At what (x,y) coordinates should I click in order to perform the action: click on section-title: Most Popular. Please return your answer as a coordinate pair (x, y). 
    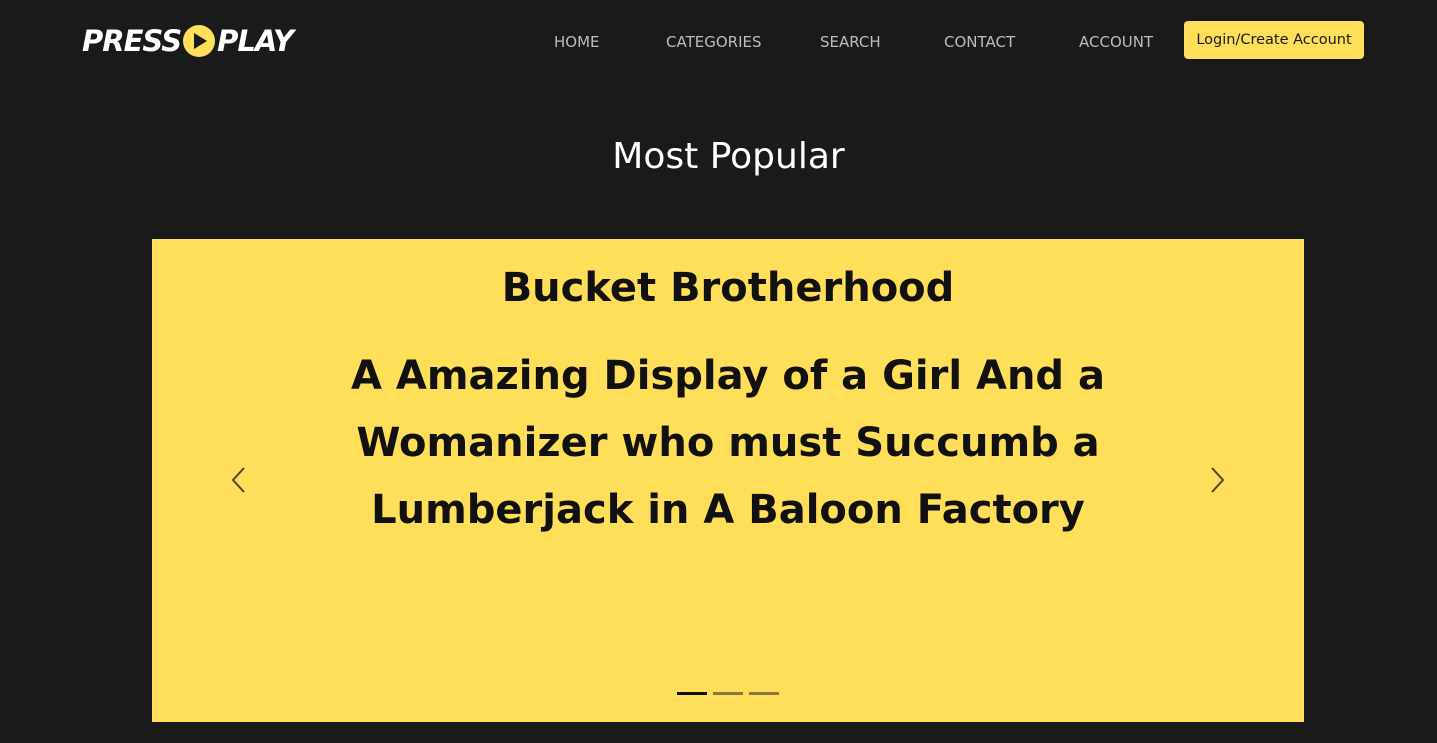
    Looking at the image, I should click on (728, 156).